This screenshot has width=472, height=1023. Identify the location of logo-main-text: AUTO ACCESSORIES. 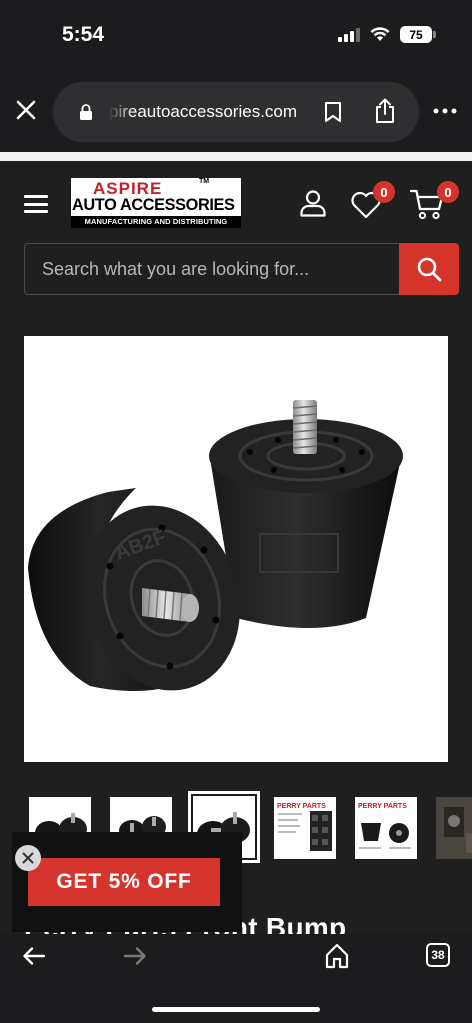
(153, 204).